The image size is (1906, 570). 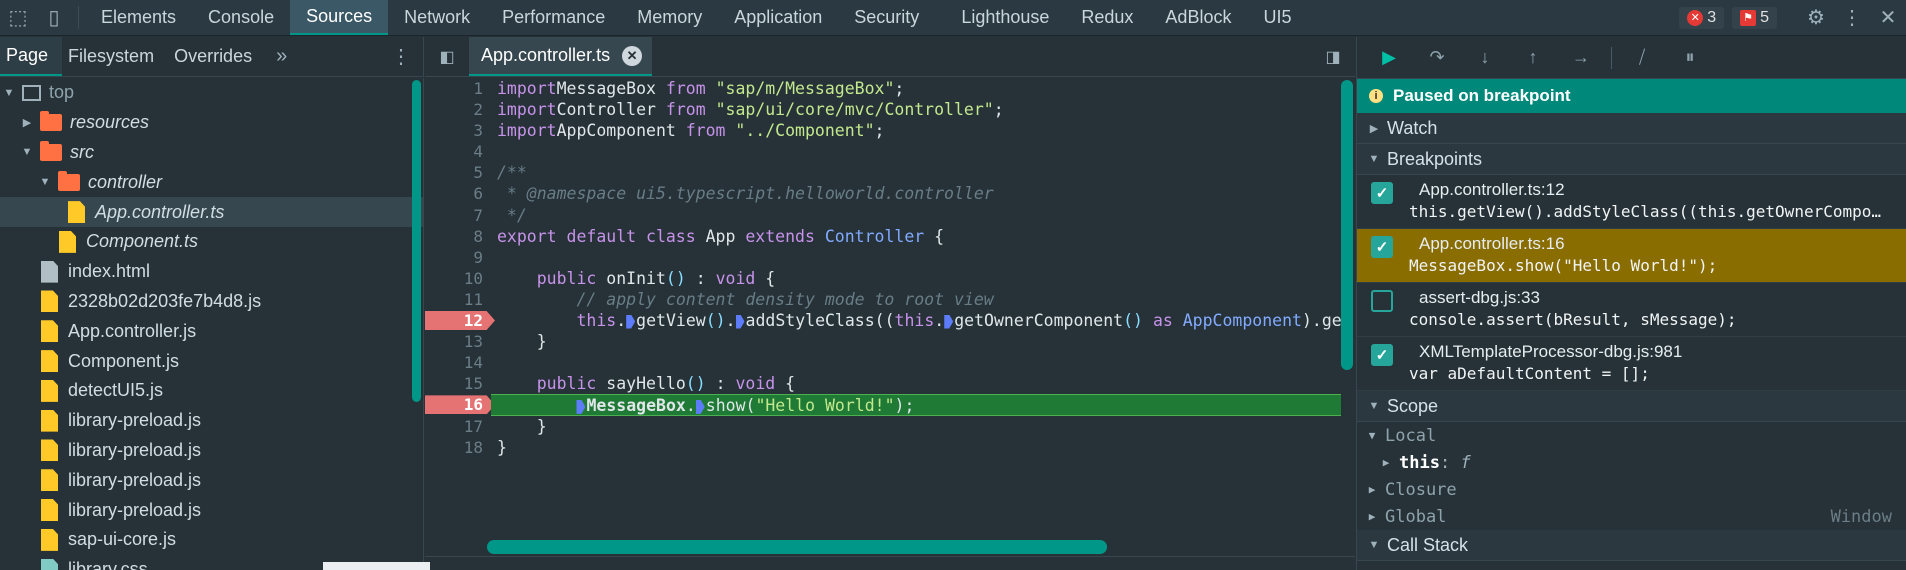 What do you see at coordinates (916, 278) in the screenshot?
I see `code-line: public onInit() : void {` at bounding box center [916, 278].